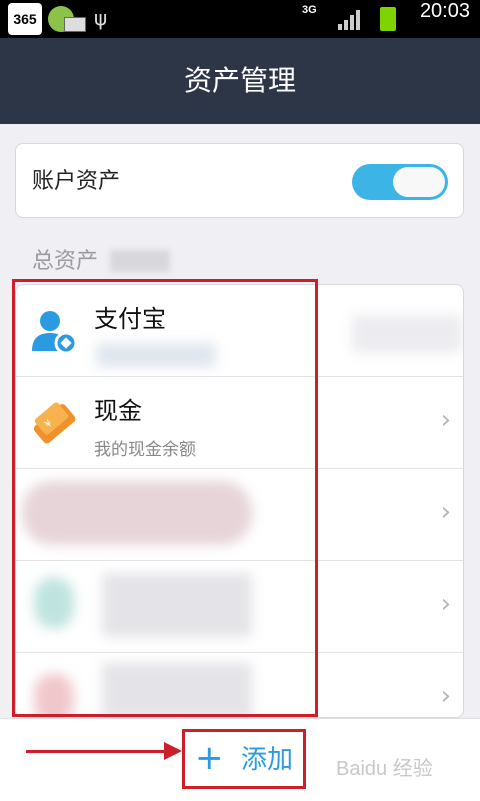  I want to click on total-assets-label: 总资产, so click(65, 261).